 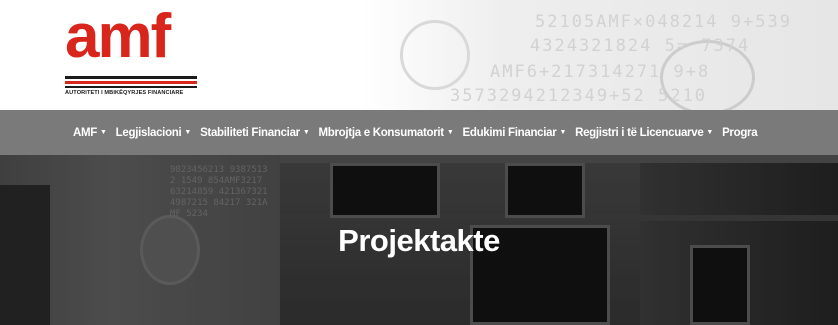 What do you see at coordinates (600, 72) in the screenshot?
I see `header-number-row: AMF6+217314271 9+8` at bounding box center [600, 72].